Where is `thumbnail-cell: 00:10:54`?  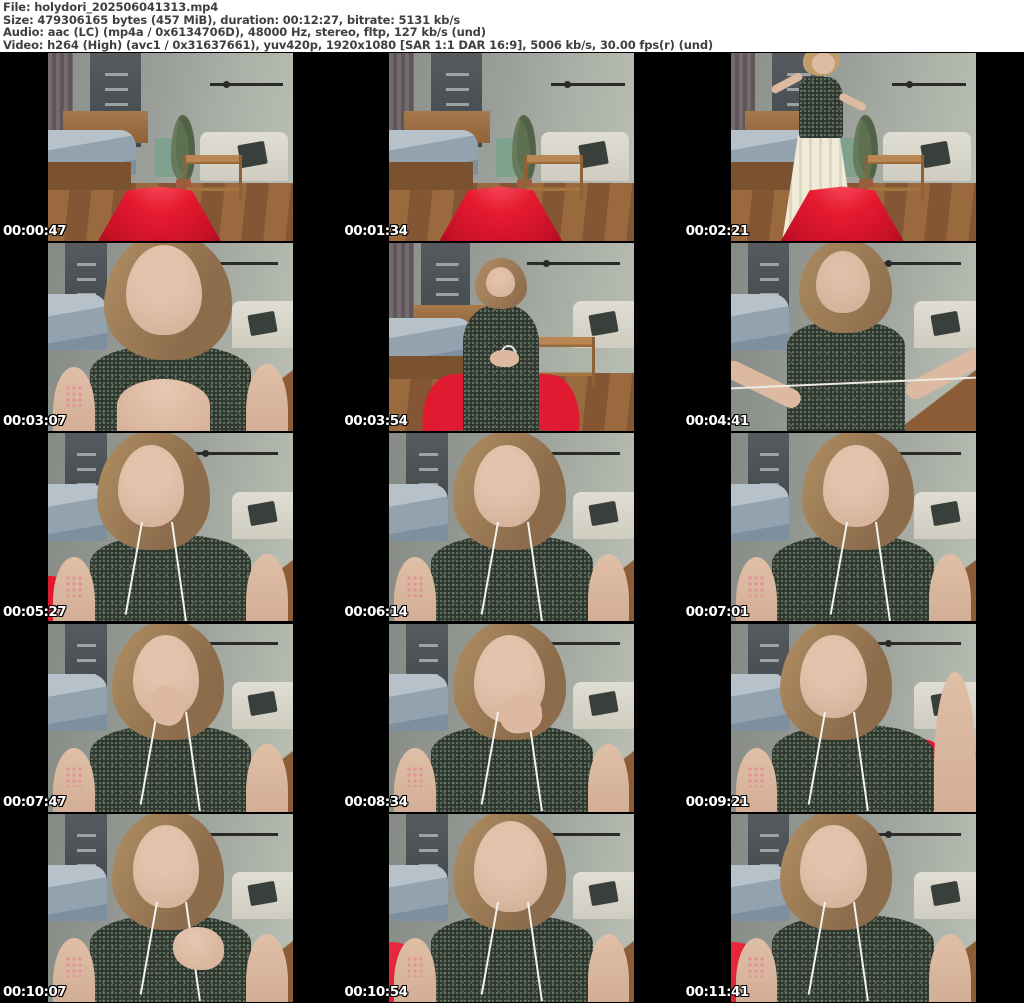
thumbnail-cell: 00:10:54 is located at coordinates (512, 907).